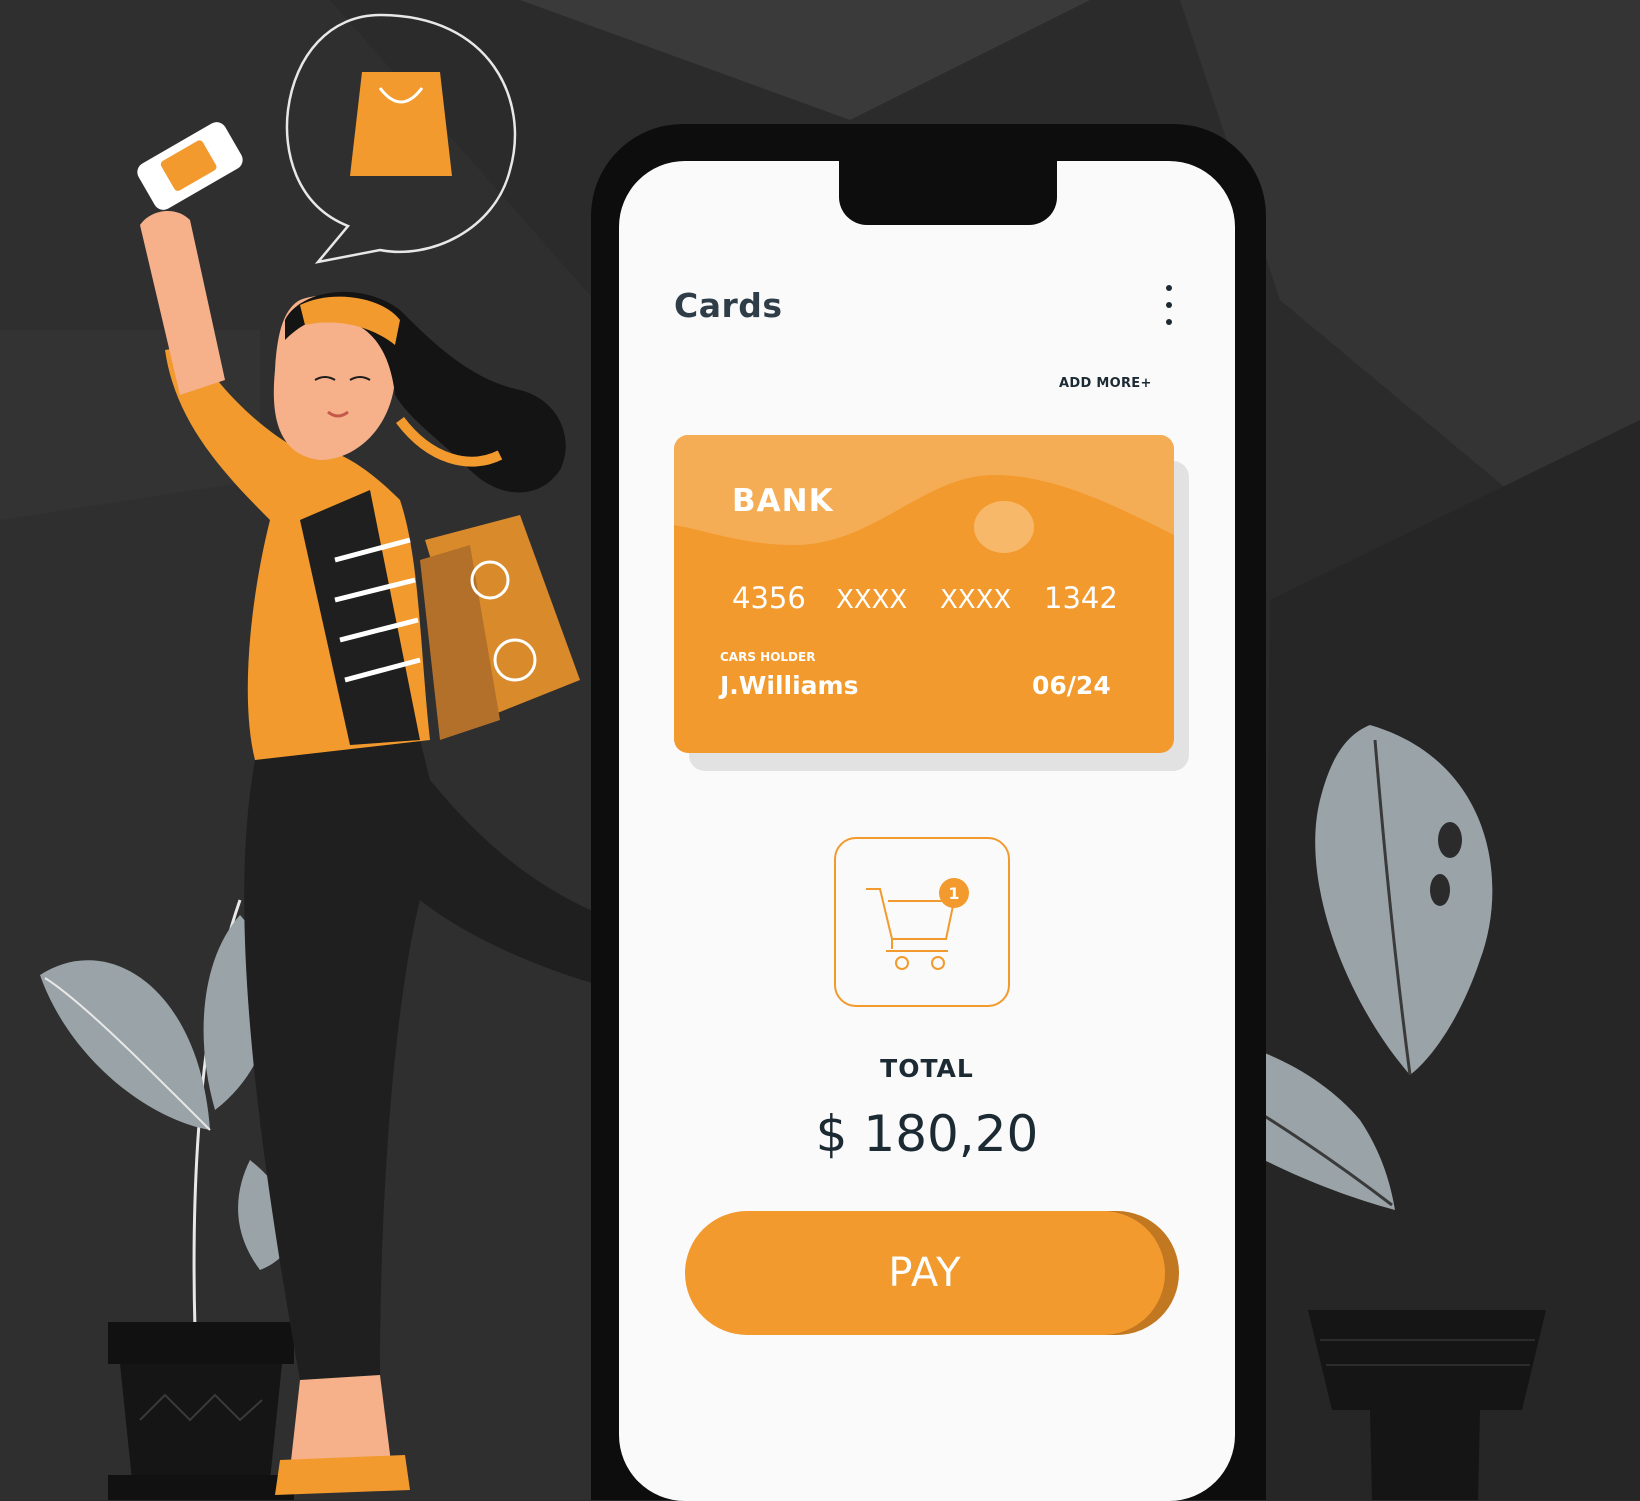 This screenshot has height=1501, width=1640. I want to click on card-holder-name: J.Williams, so click(789, 685).